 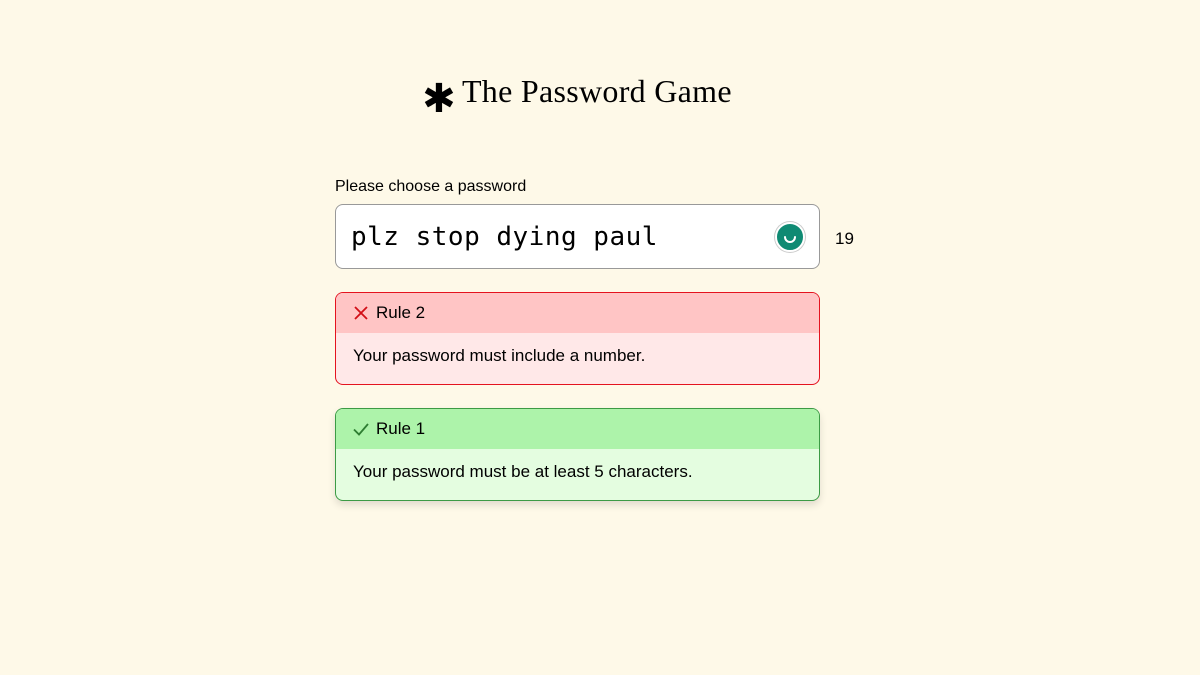 I want to click on rule-description: Your password must include a number., so click(x=499, y=355).